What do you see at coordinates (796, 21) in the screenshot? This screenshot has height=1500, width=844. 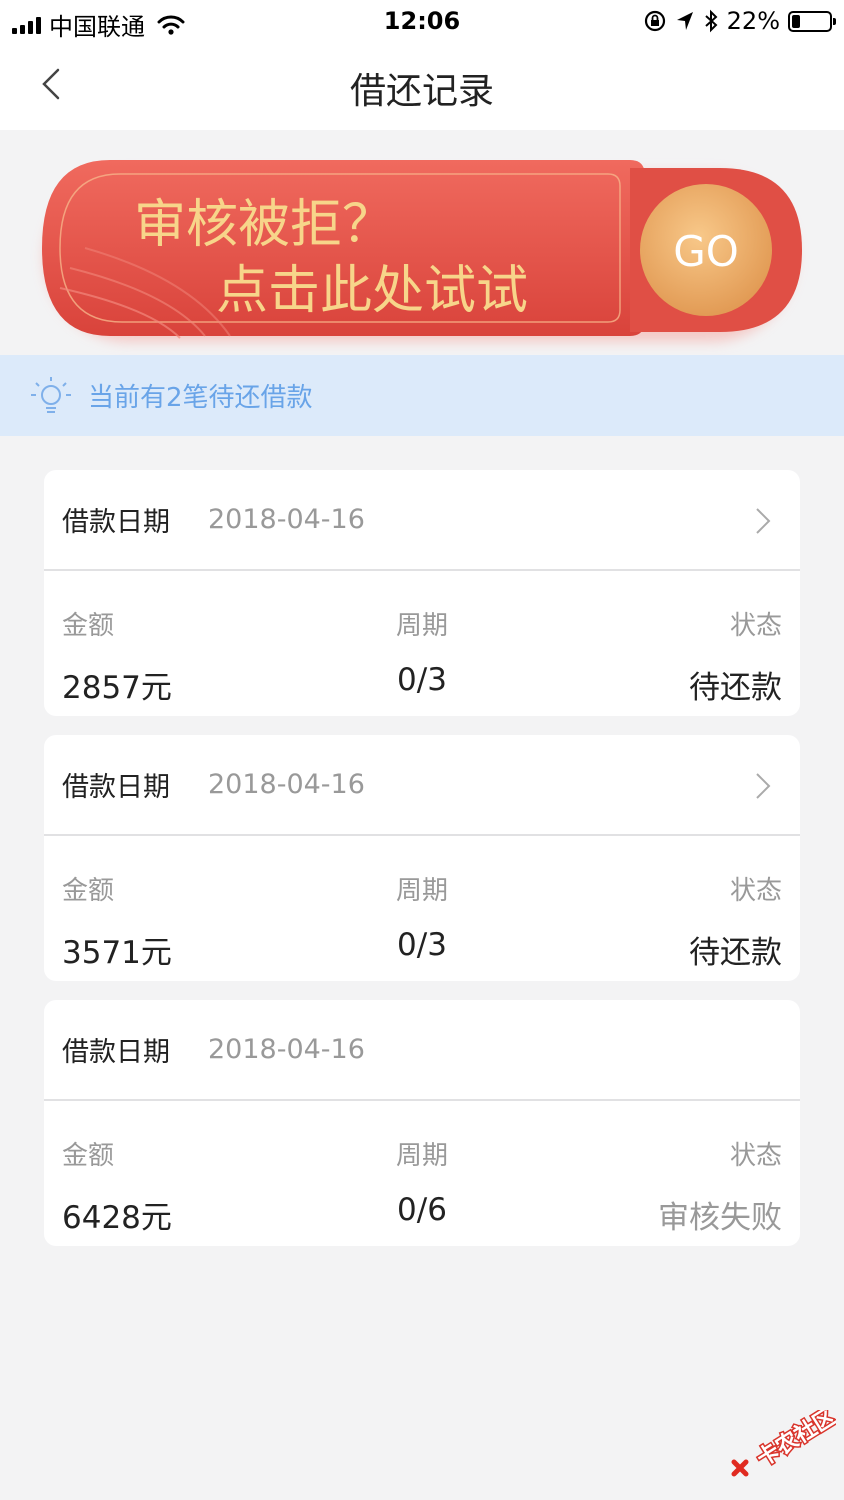 I see `battery-level` at bounding box center [796, 21].